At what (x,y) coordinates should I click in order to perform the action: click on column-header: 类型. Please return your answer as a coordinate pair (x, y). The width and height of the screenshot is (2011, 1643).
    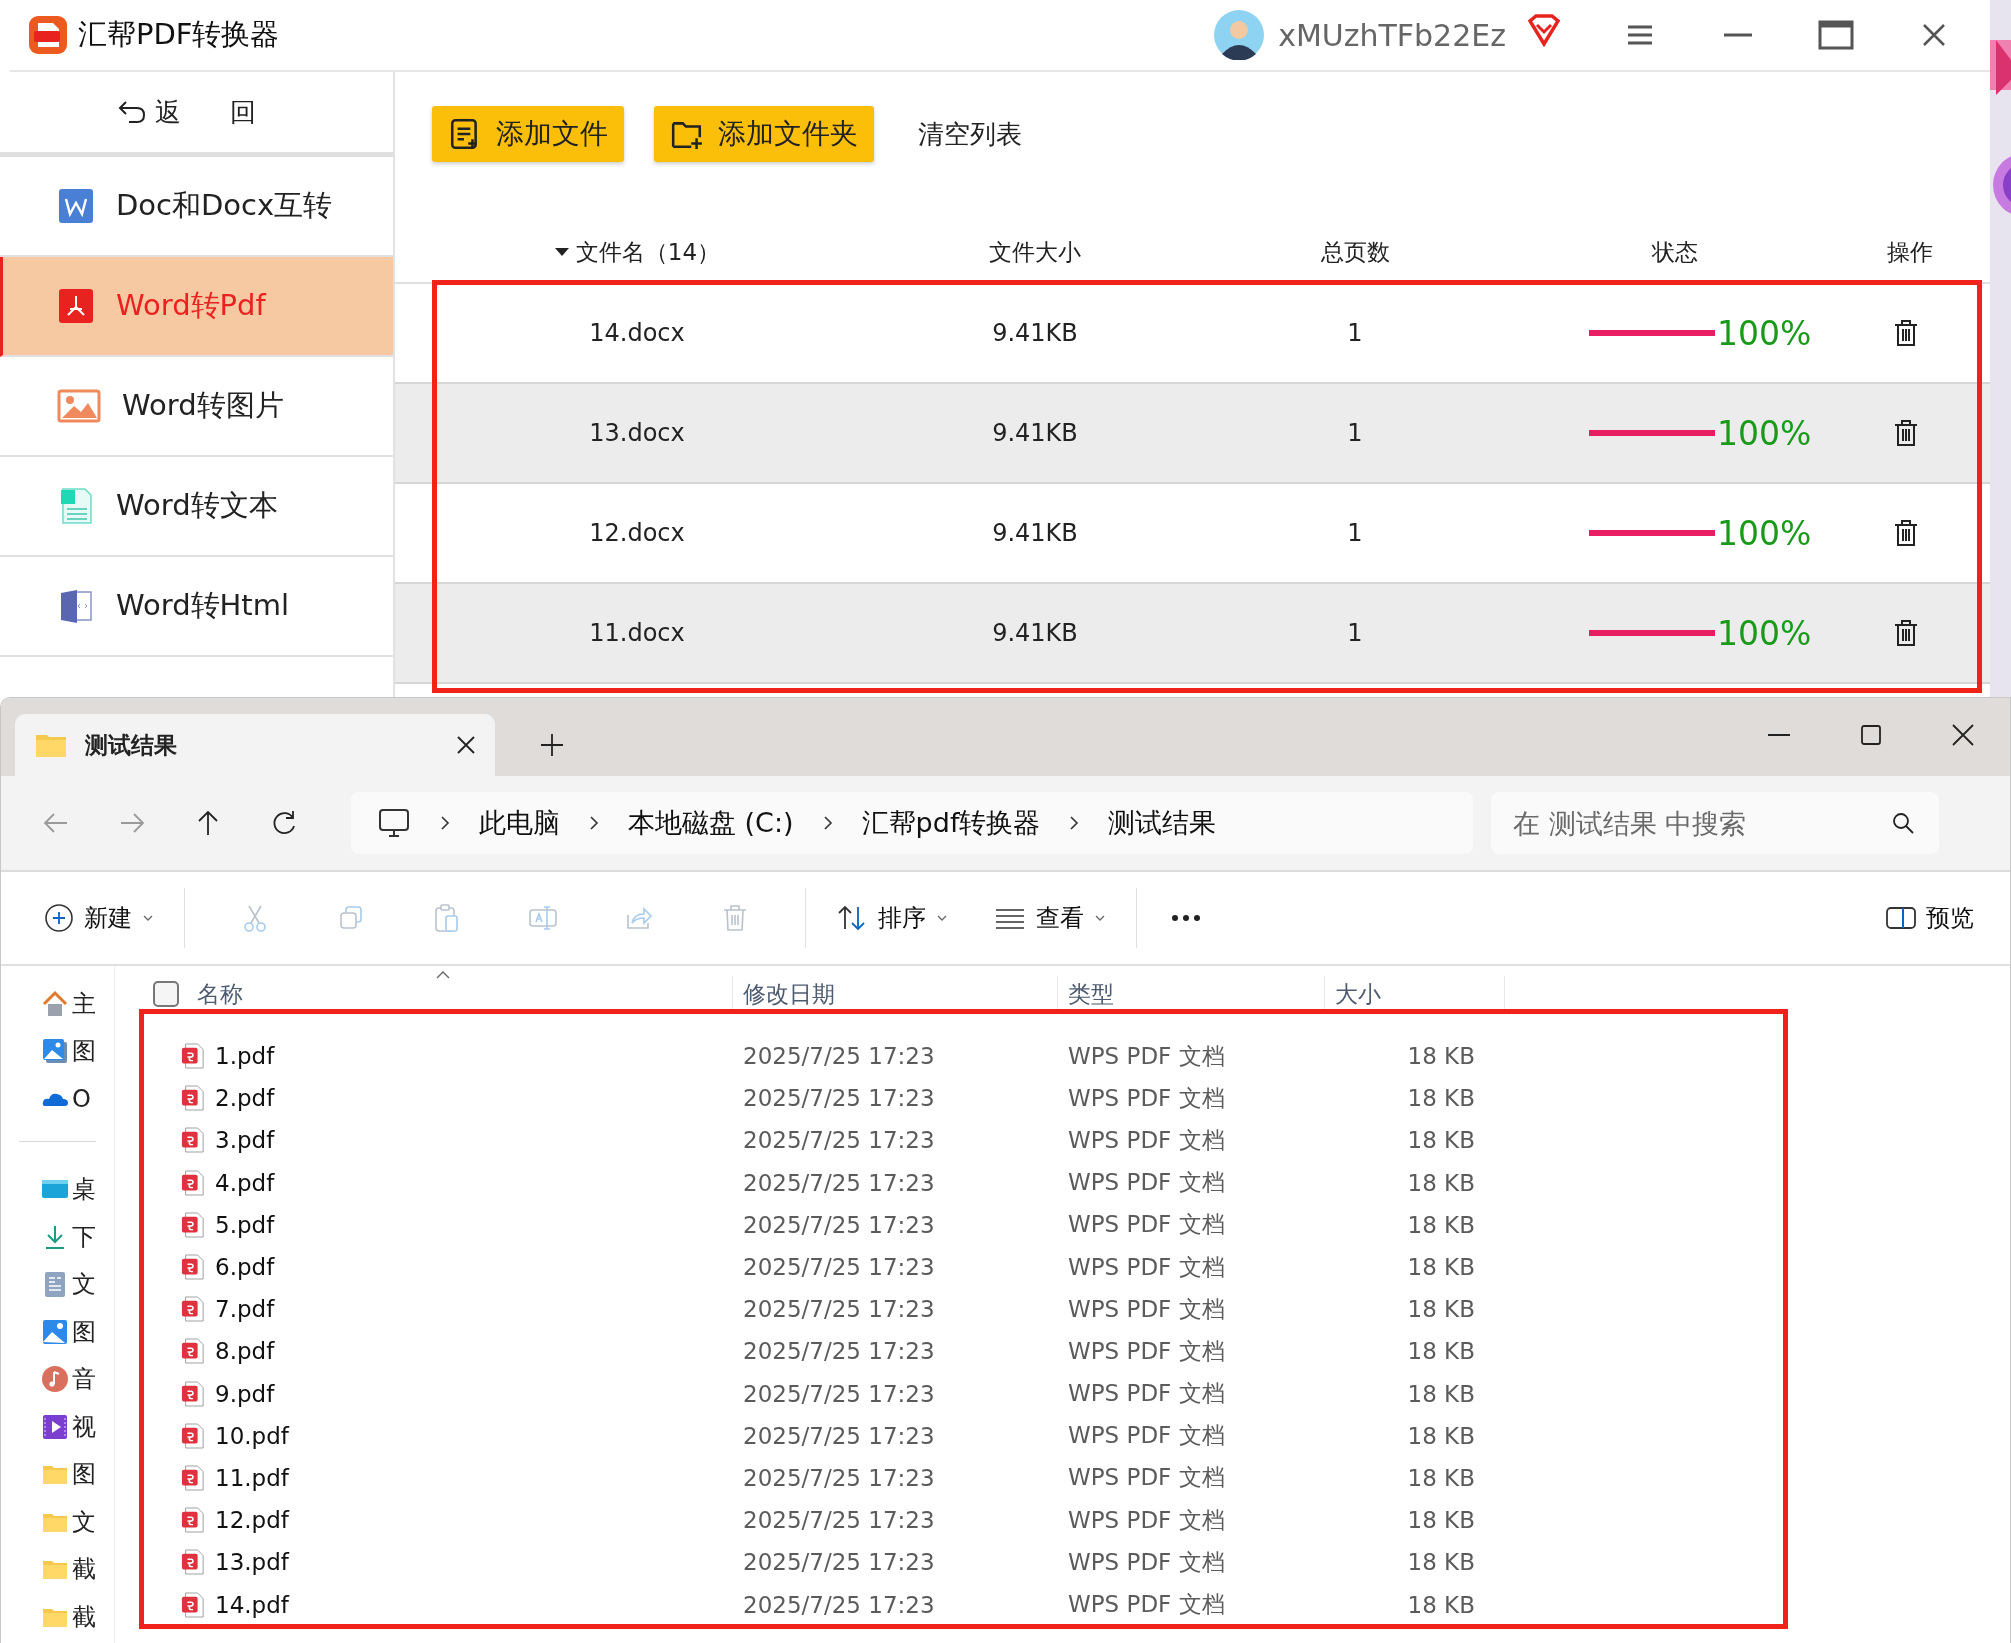
    Looking at the image, I should click on (1091, 994).